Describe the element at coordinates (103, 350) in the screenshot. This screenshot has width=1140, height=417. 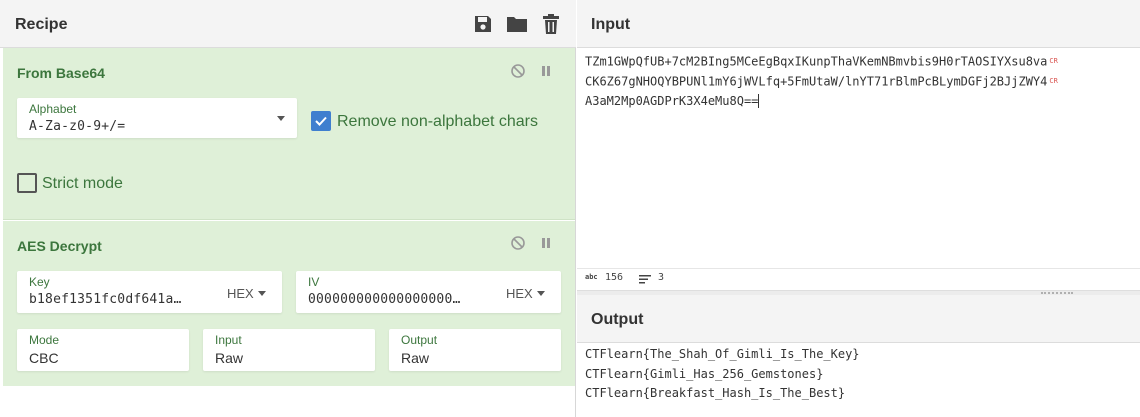
I see `mode-select: Mode CBC` at that location.